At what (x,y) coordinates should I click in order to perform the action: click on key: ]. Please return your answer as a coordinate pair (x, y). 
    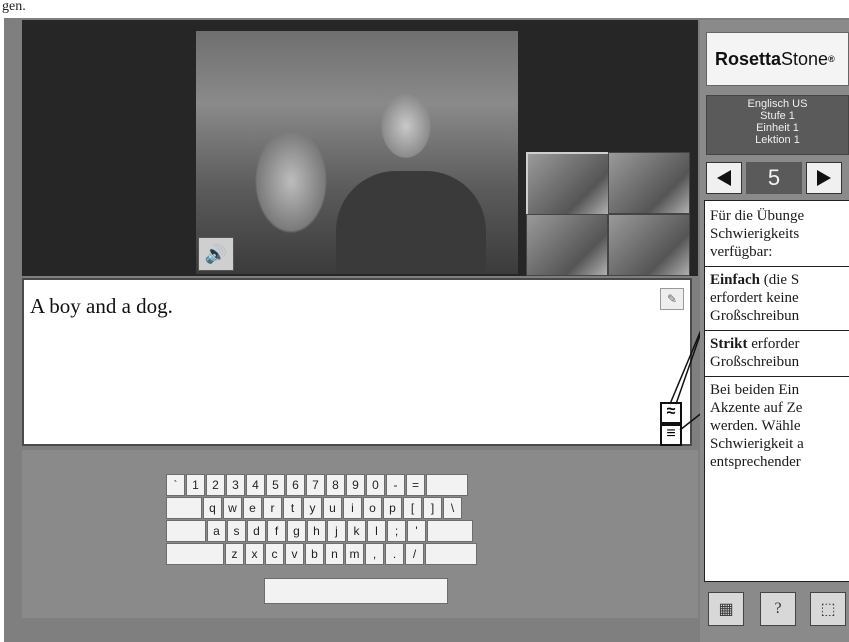
    Looking at the image, I should click on (432, 508).